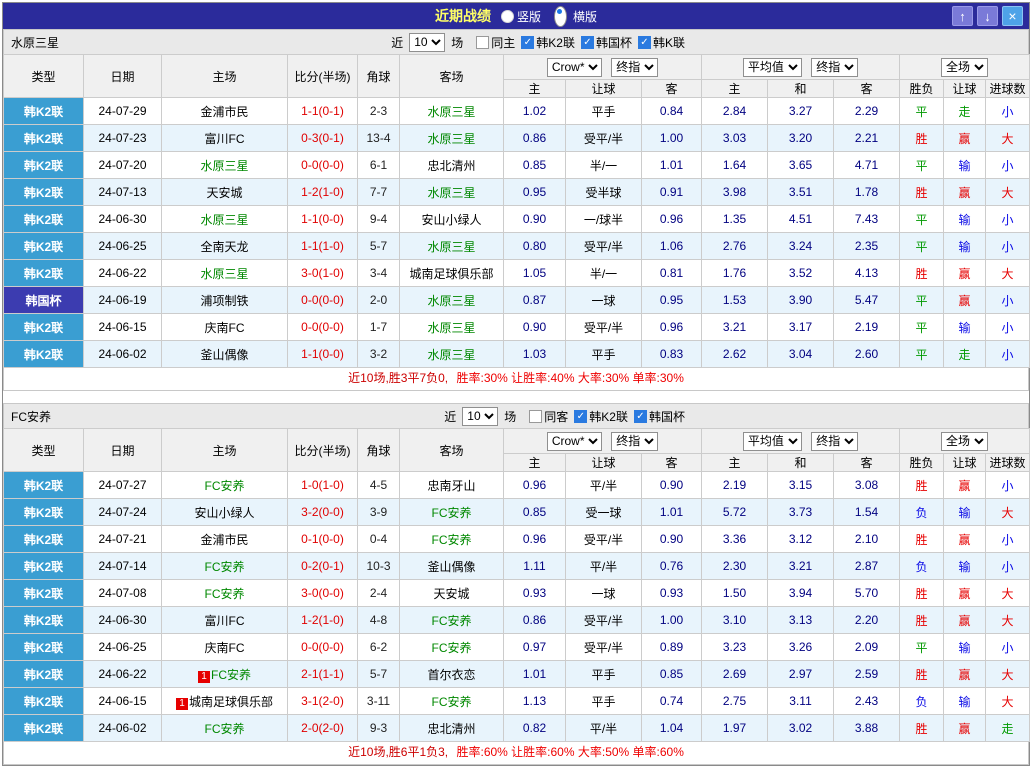  Describe the element at coordinates (451, 486) in the screenshot. I see `away-team-name: 忠南牙山` at that location.